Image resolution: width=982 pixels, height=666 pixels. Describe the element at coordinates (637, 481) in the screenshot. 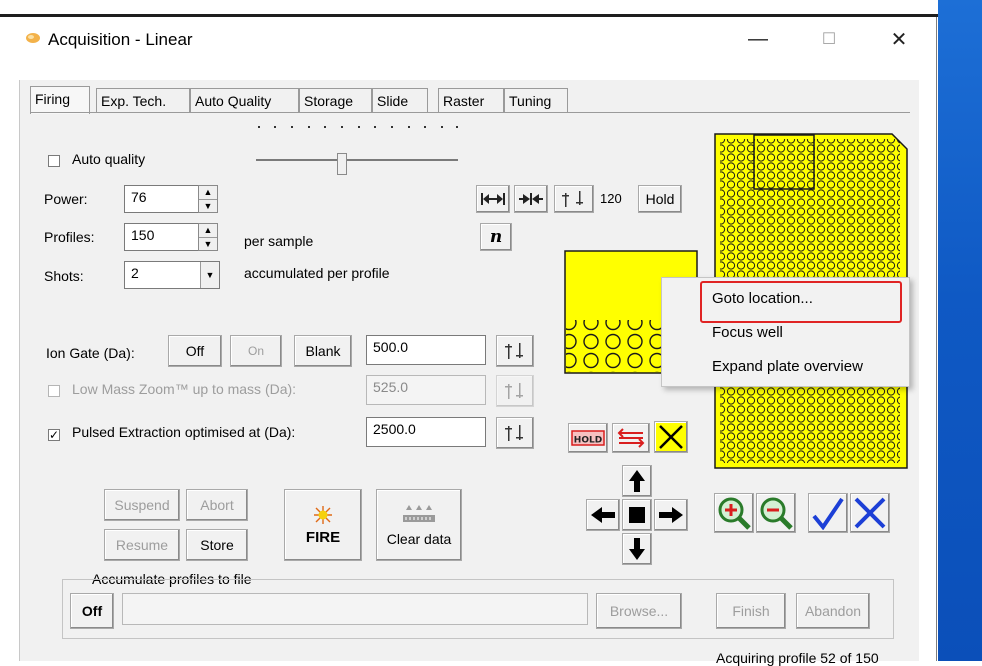

I see `arrow-up-icon` at that location.